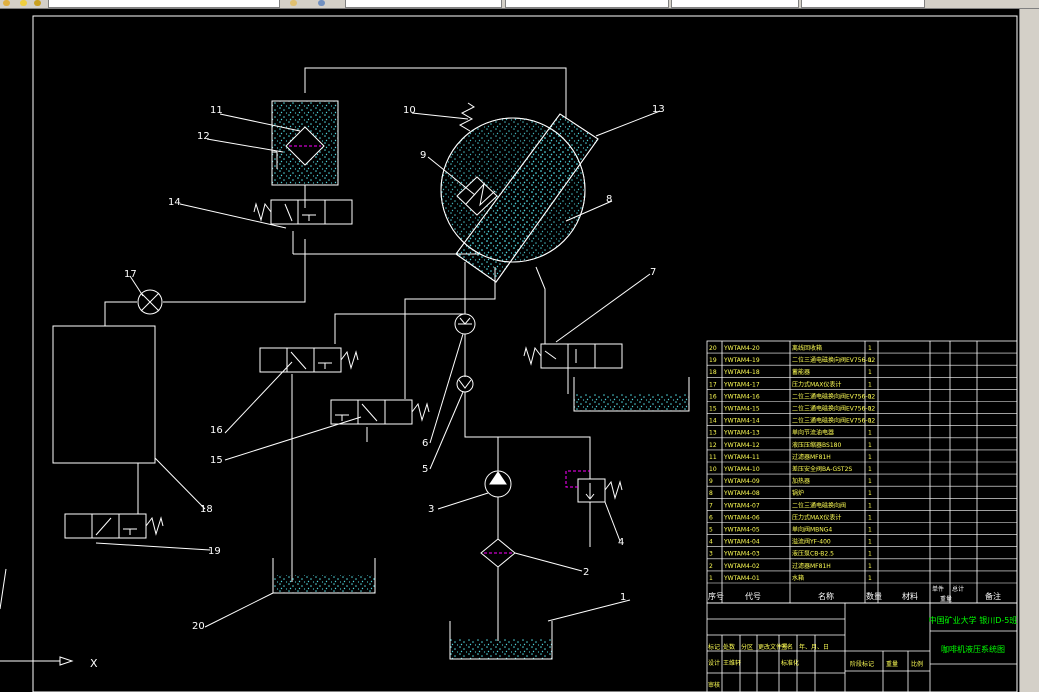 The width and height of the screenshot is (1039, 692). I want to click on callout-10: 10, so click(409, 110).